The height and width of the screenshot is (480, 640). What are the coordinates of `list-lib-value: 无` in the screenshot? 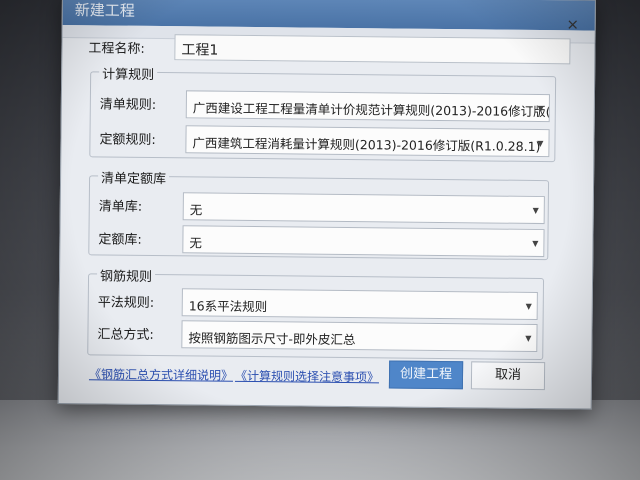 It's located at (196, 210).